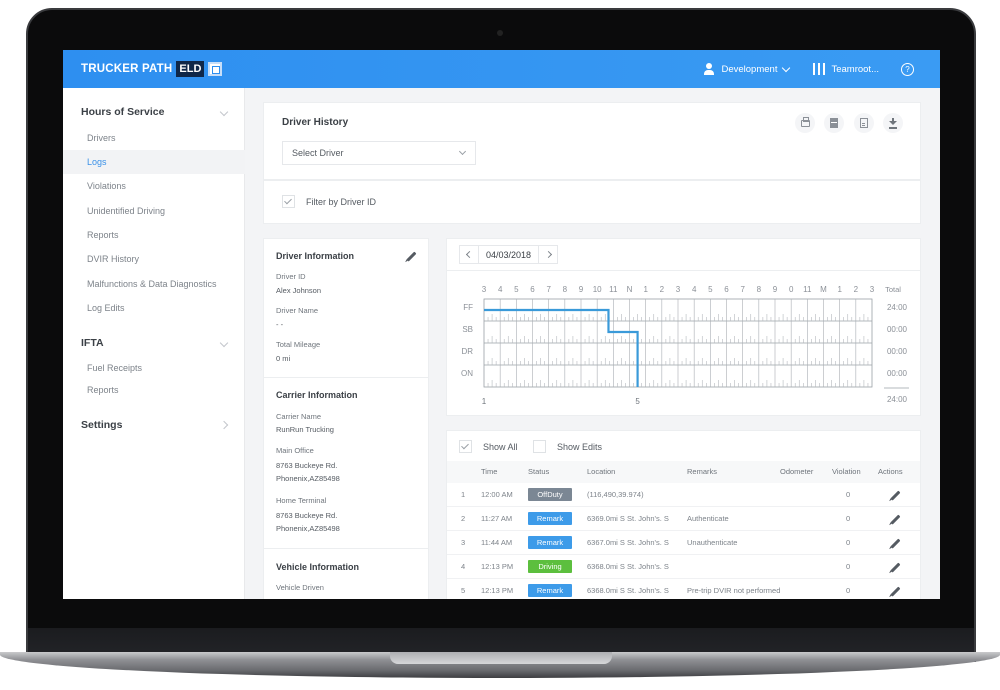 The height and width of the screenshot is (690, 1000). Describe the element at coordinates (154, 259) in the screenshot. I see `sidebar-item-dvir-history: DVIR History` at that location.